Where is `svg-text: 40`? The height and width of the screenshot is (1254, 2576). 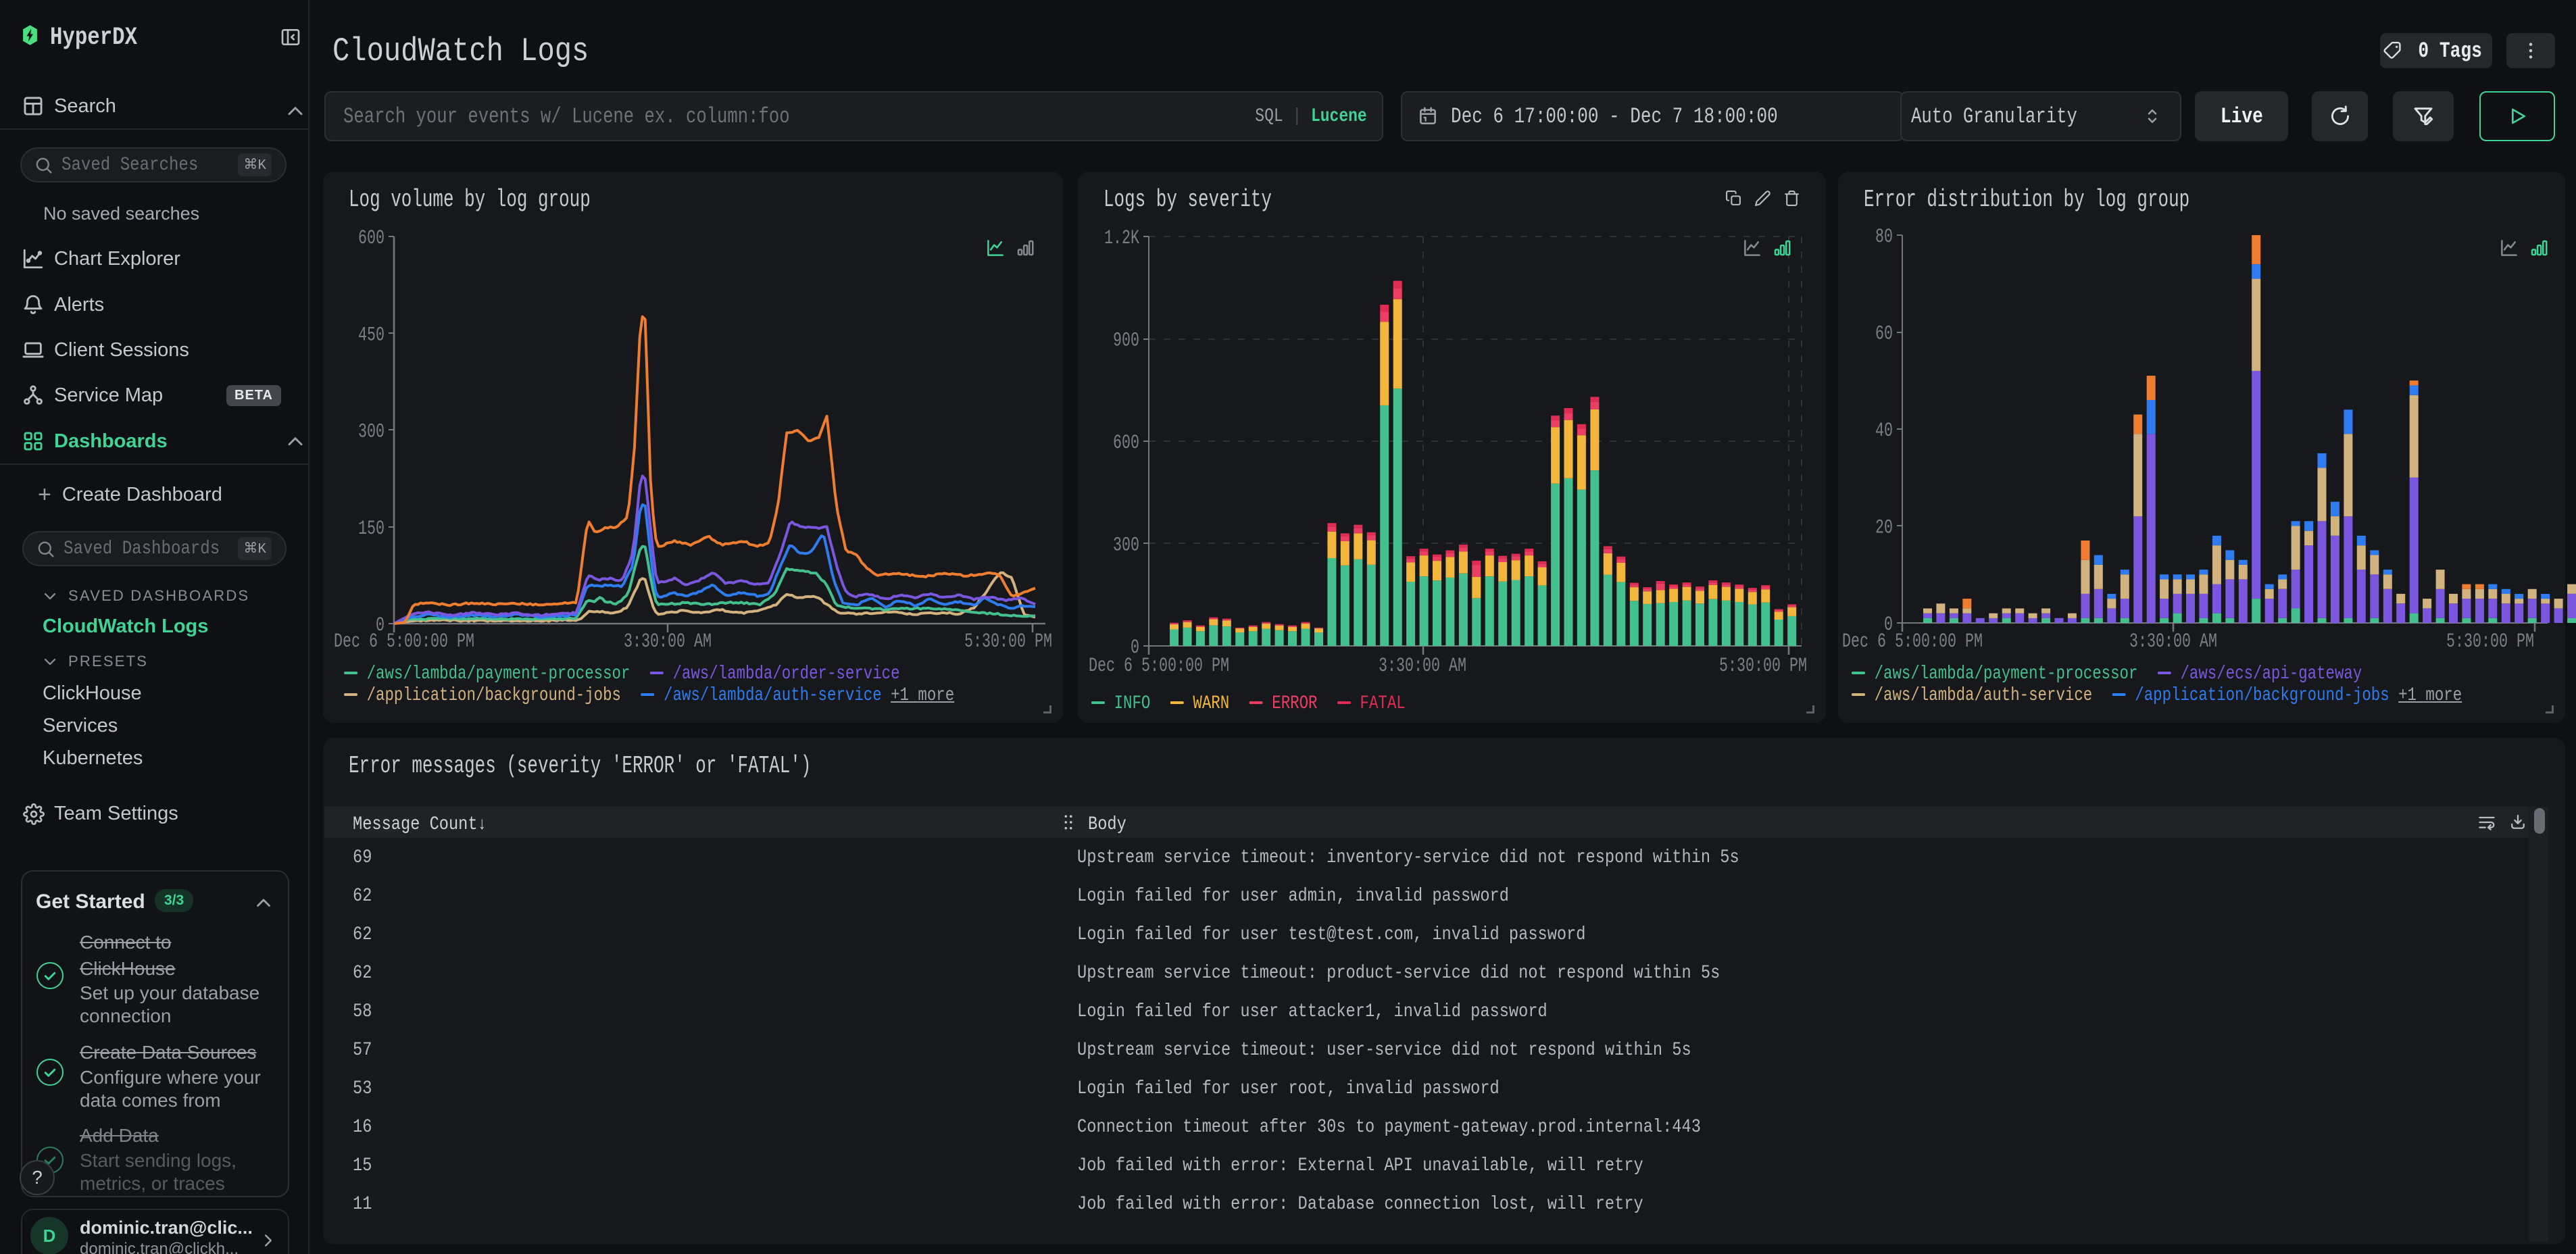
svg-text: 40 is located at coordinates (1884, 432).